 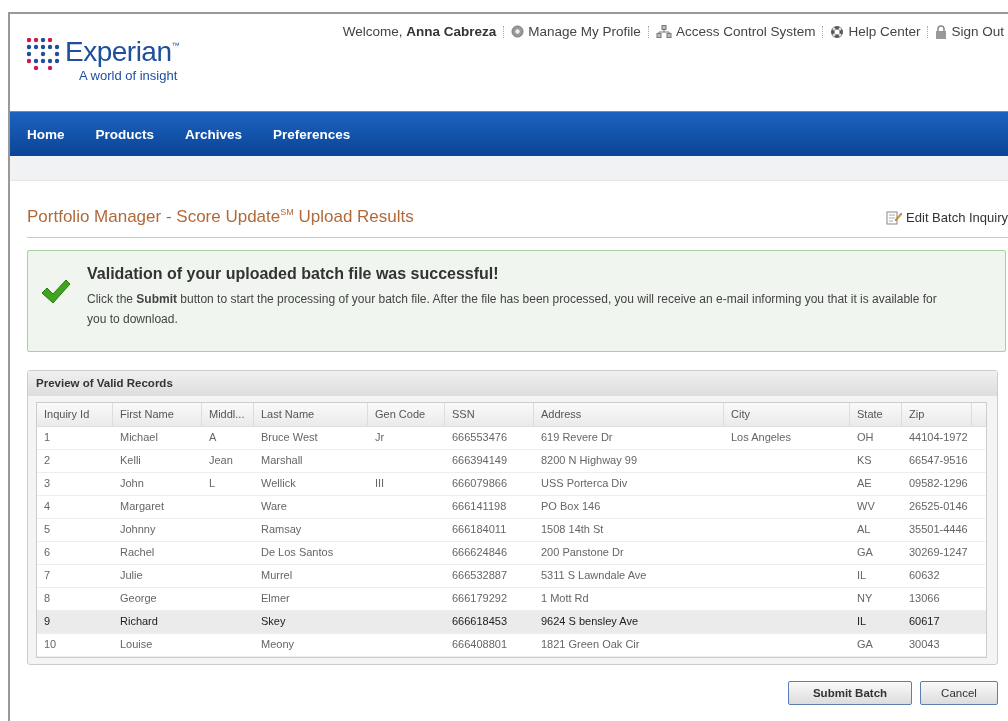 What do you see at coordinates (289, 437) in the screenshot?
I see `table-cell: Bruce West` at bounding box center [289, 437].